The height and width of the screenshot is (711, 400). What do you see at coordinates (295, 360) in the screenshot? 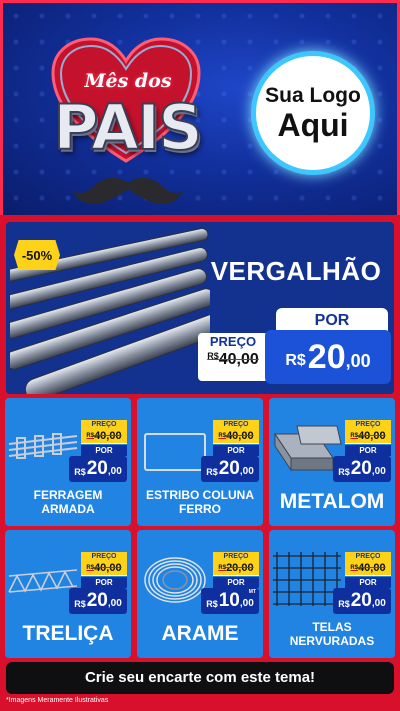
I see `hero-currency: R$` at bounding box center [295, 360].